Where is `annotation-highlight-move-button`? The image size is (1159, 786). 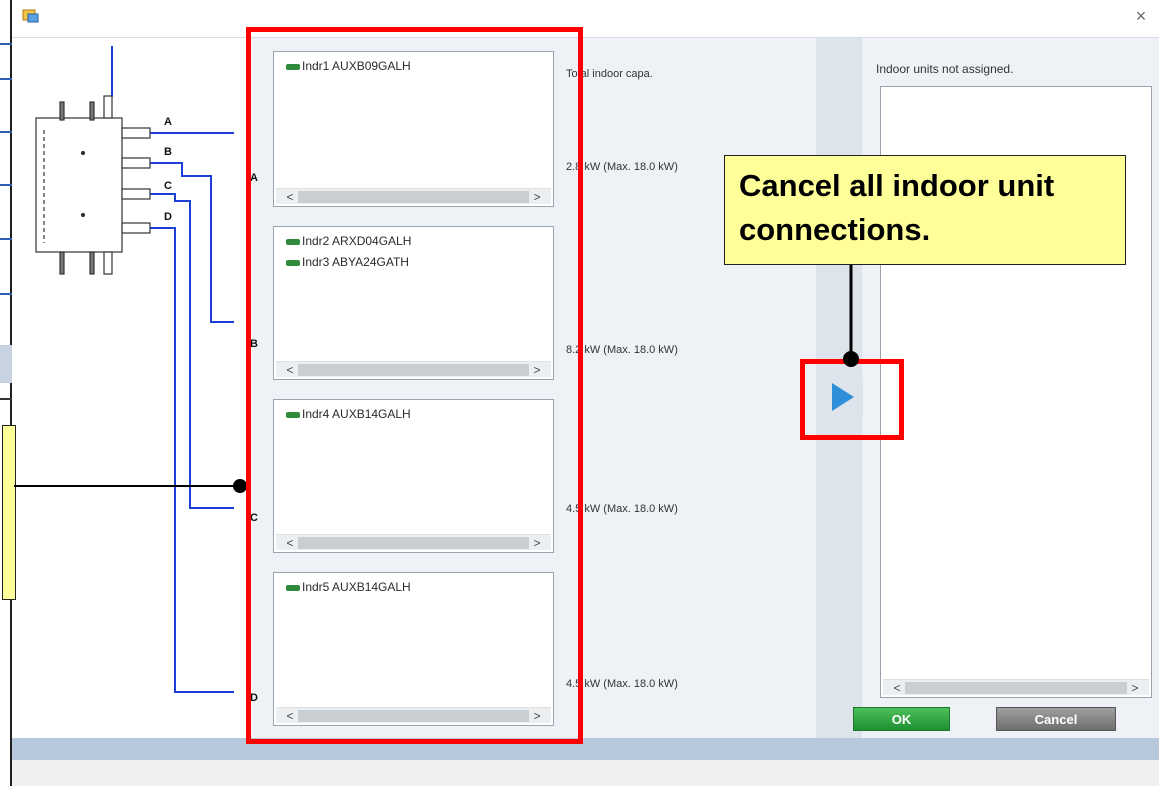 annotation-highlight-move-button is located at coordinates (852, 399).